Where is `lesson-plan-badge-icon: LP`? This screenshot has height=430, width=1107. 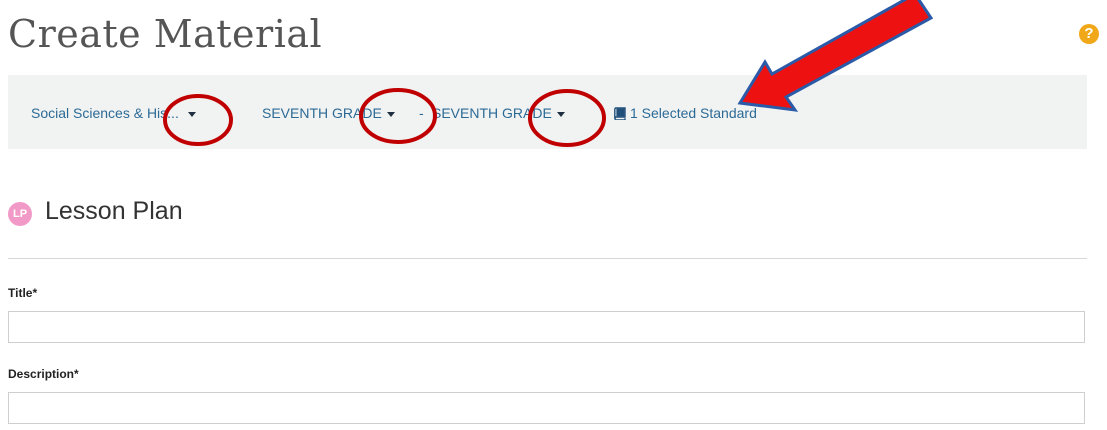
lesson-plan-badge-icon: LP is located at coordinates (20, 214).